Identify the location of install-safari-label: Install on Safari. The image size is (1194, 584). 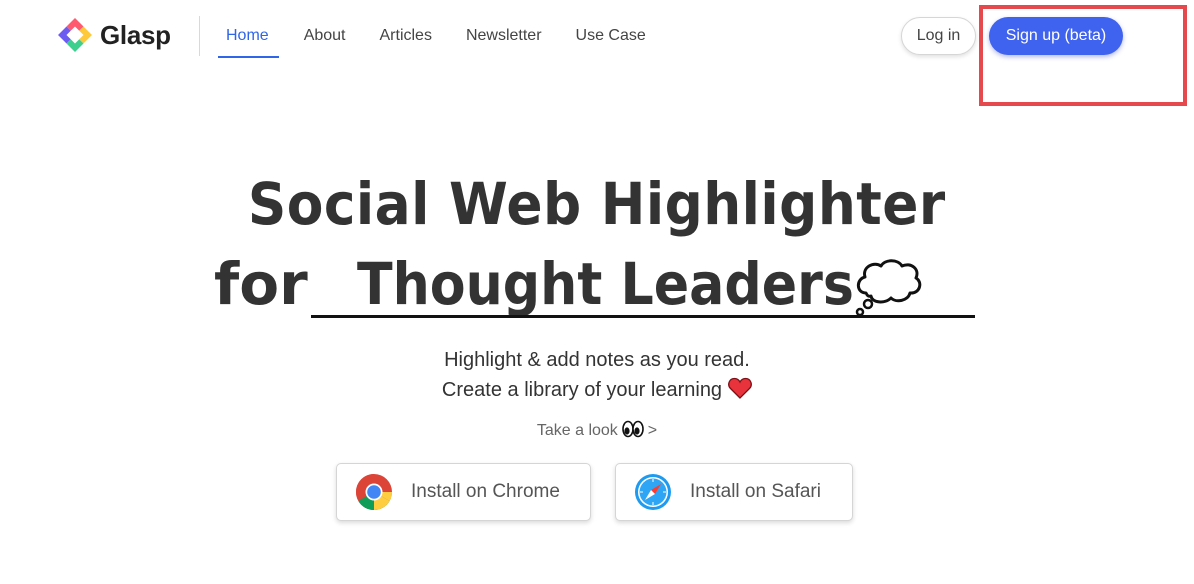
(755, 491).